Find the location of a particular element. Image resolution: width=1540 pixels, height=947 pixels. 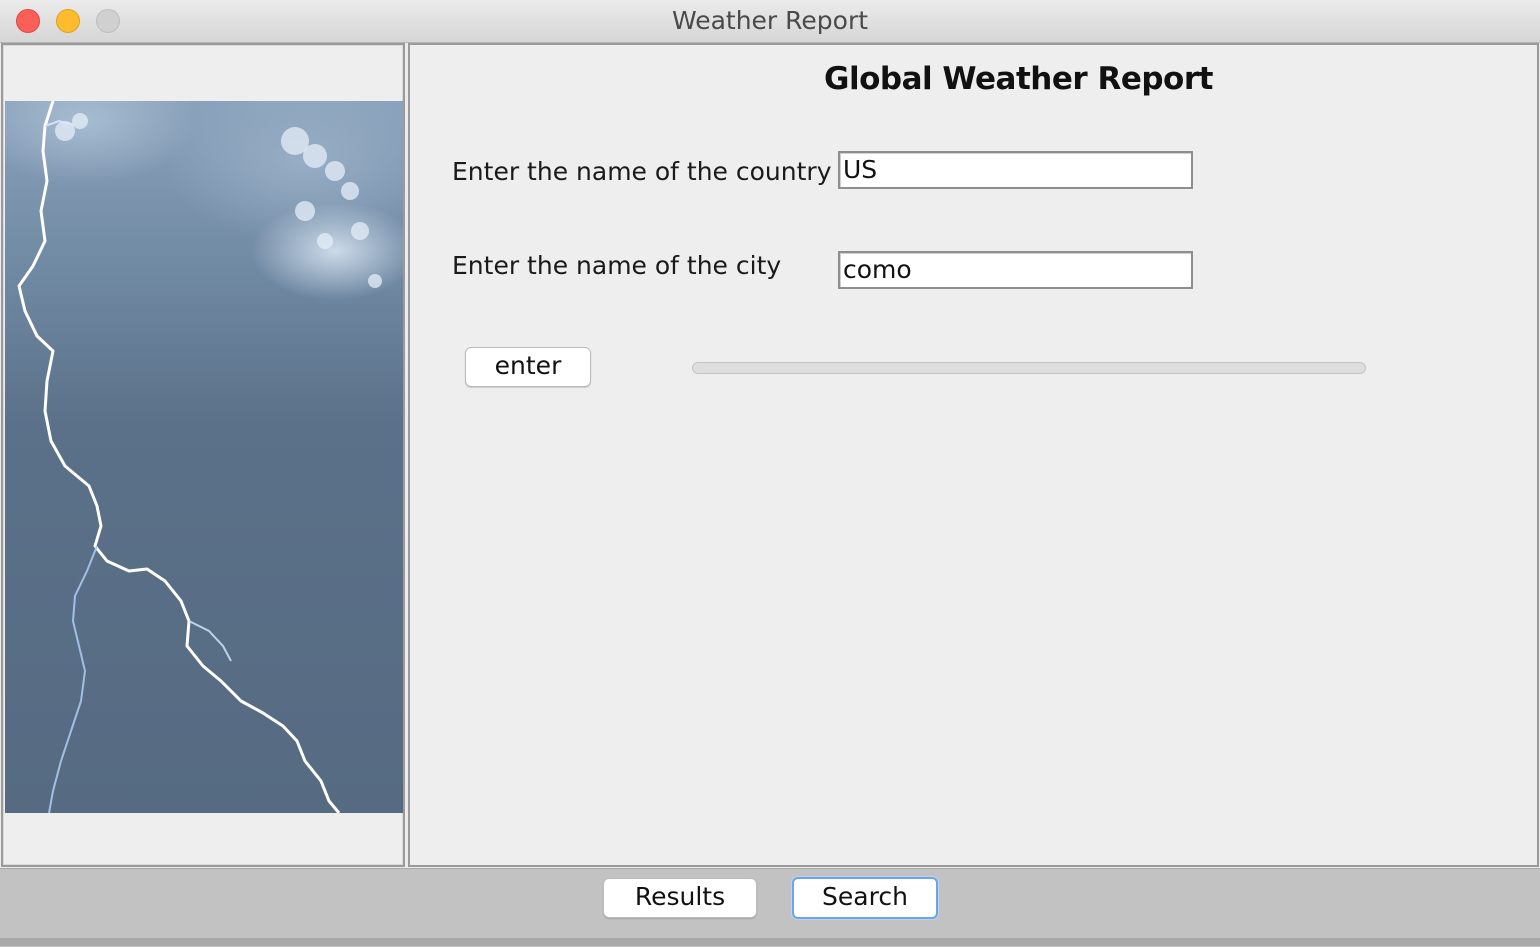

tab-bar: Results Search is located at coordinates (770, 907).